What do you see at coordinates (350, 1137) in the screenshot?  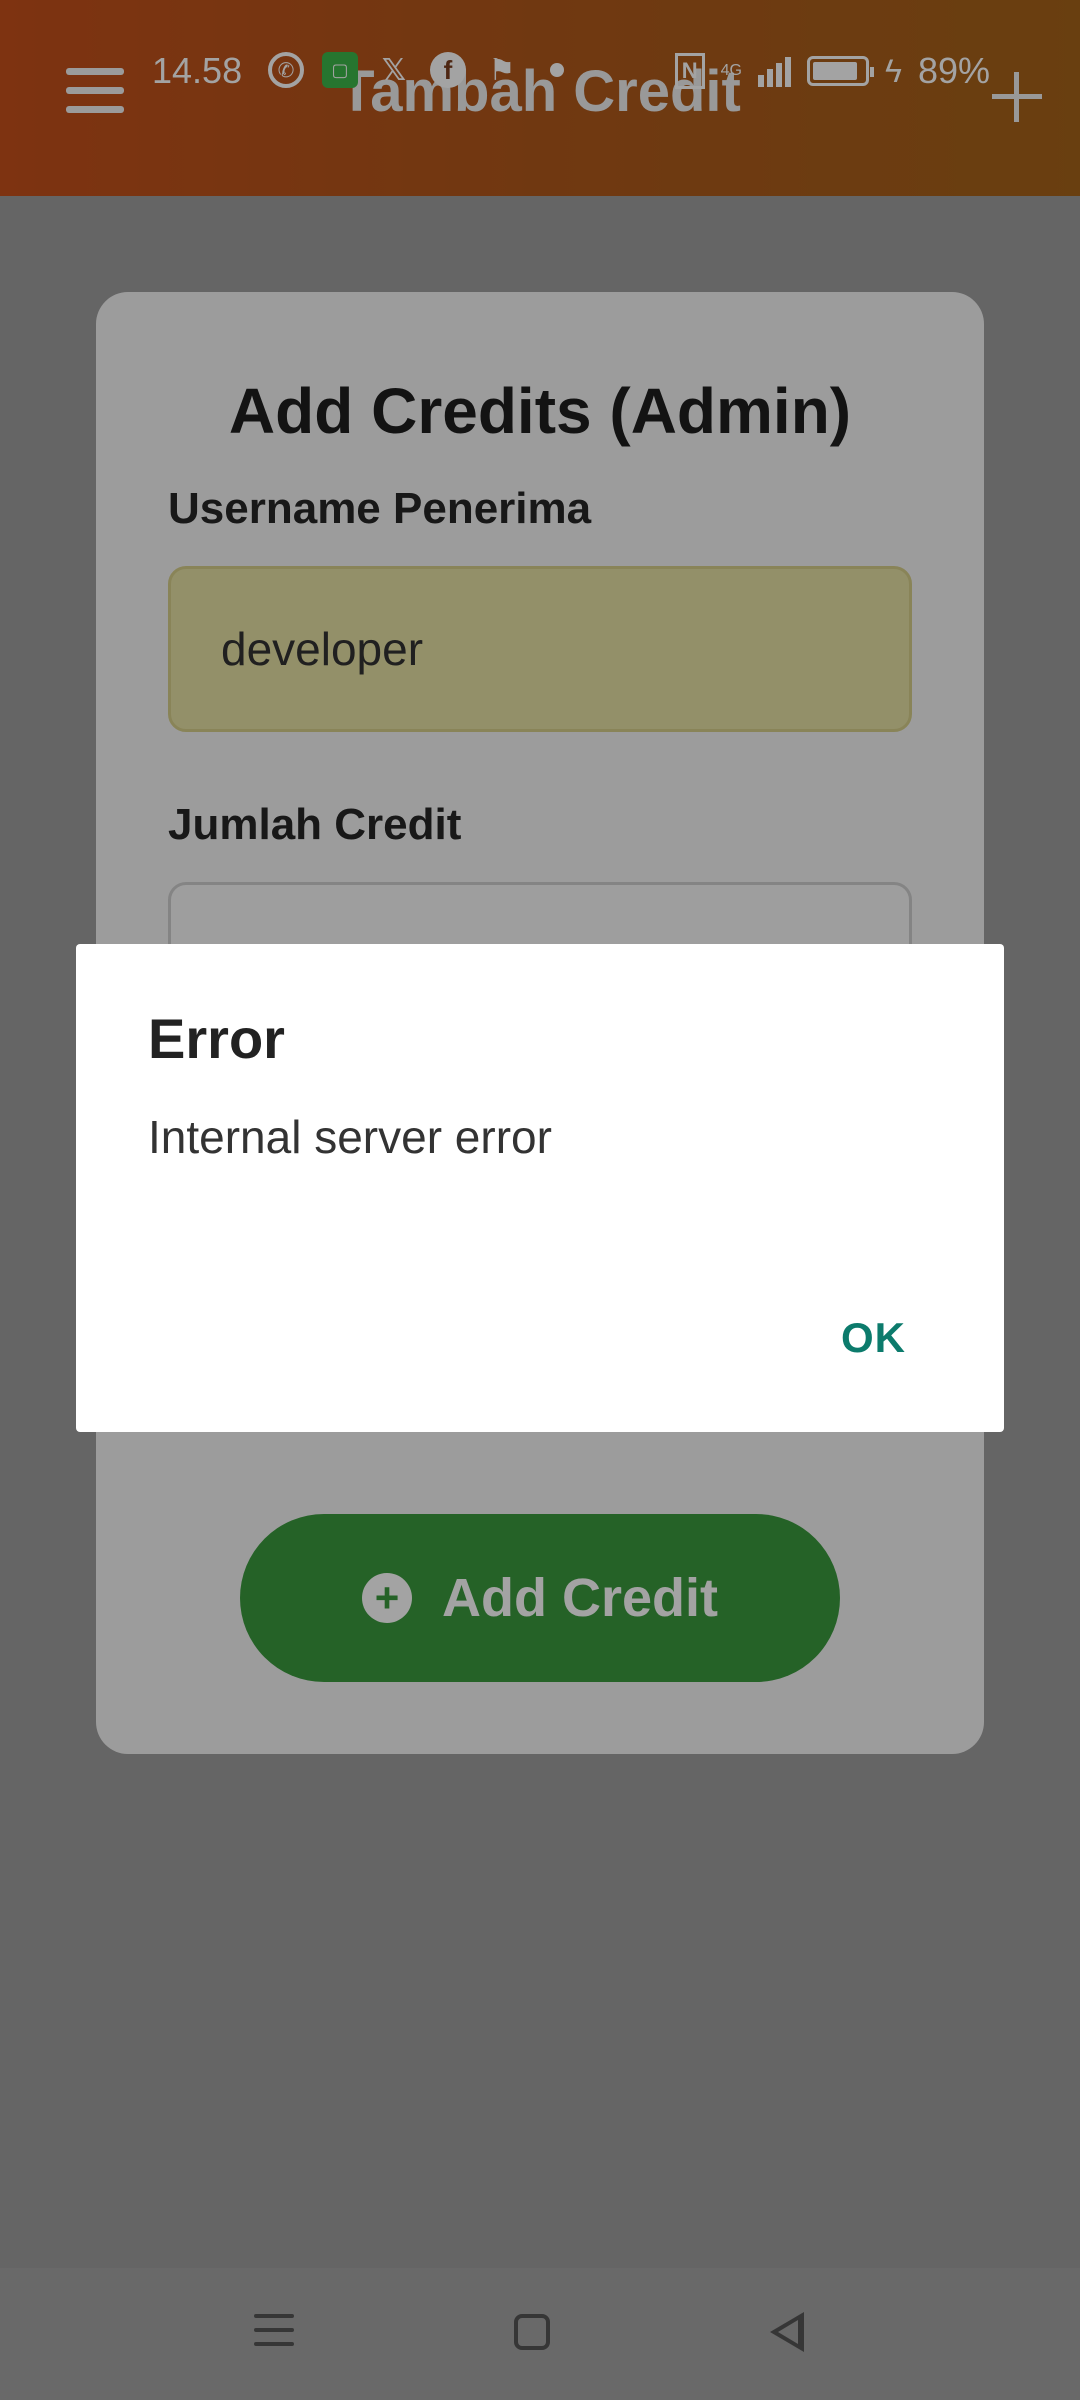 I see `dialog-message: Internal server error` at bounding box center [350, 1137].